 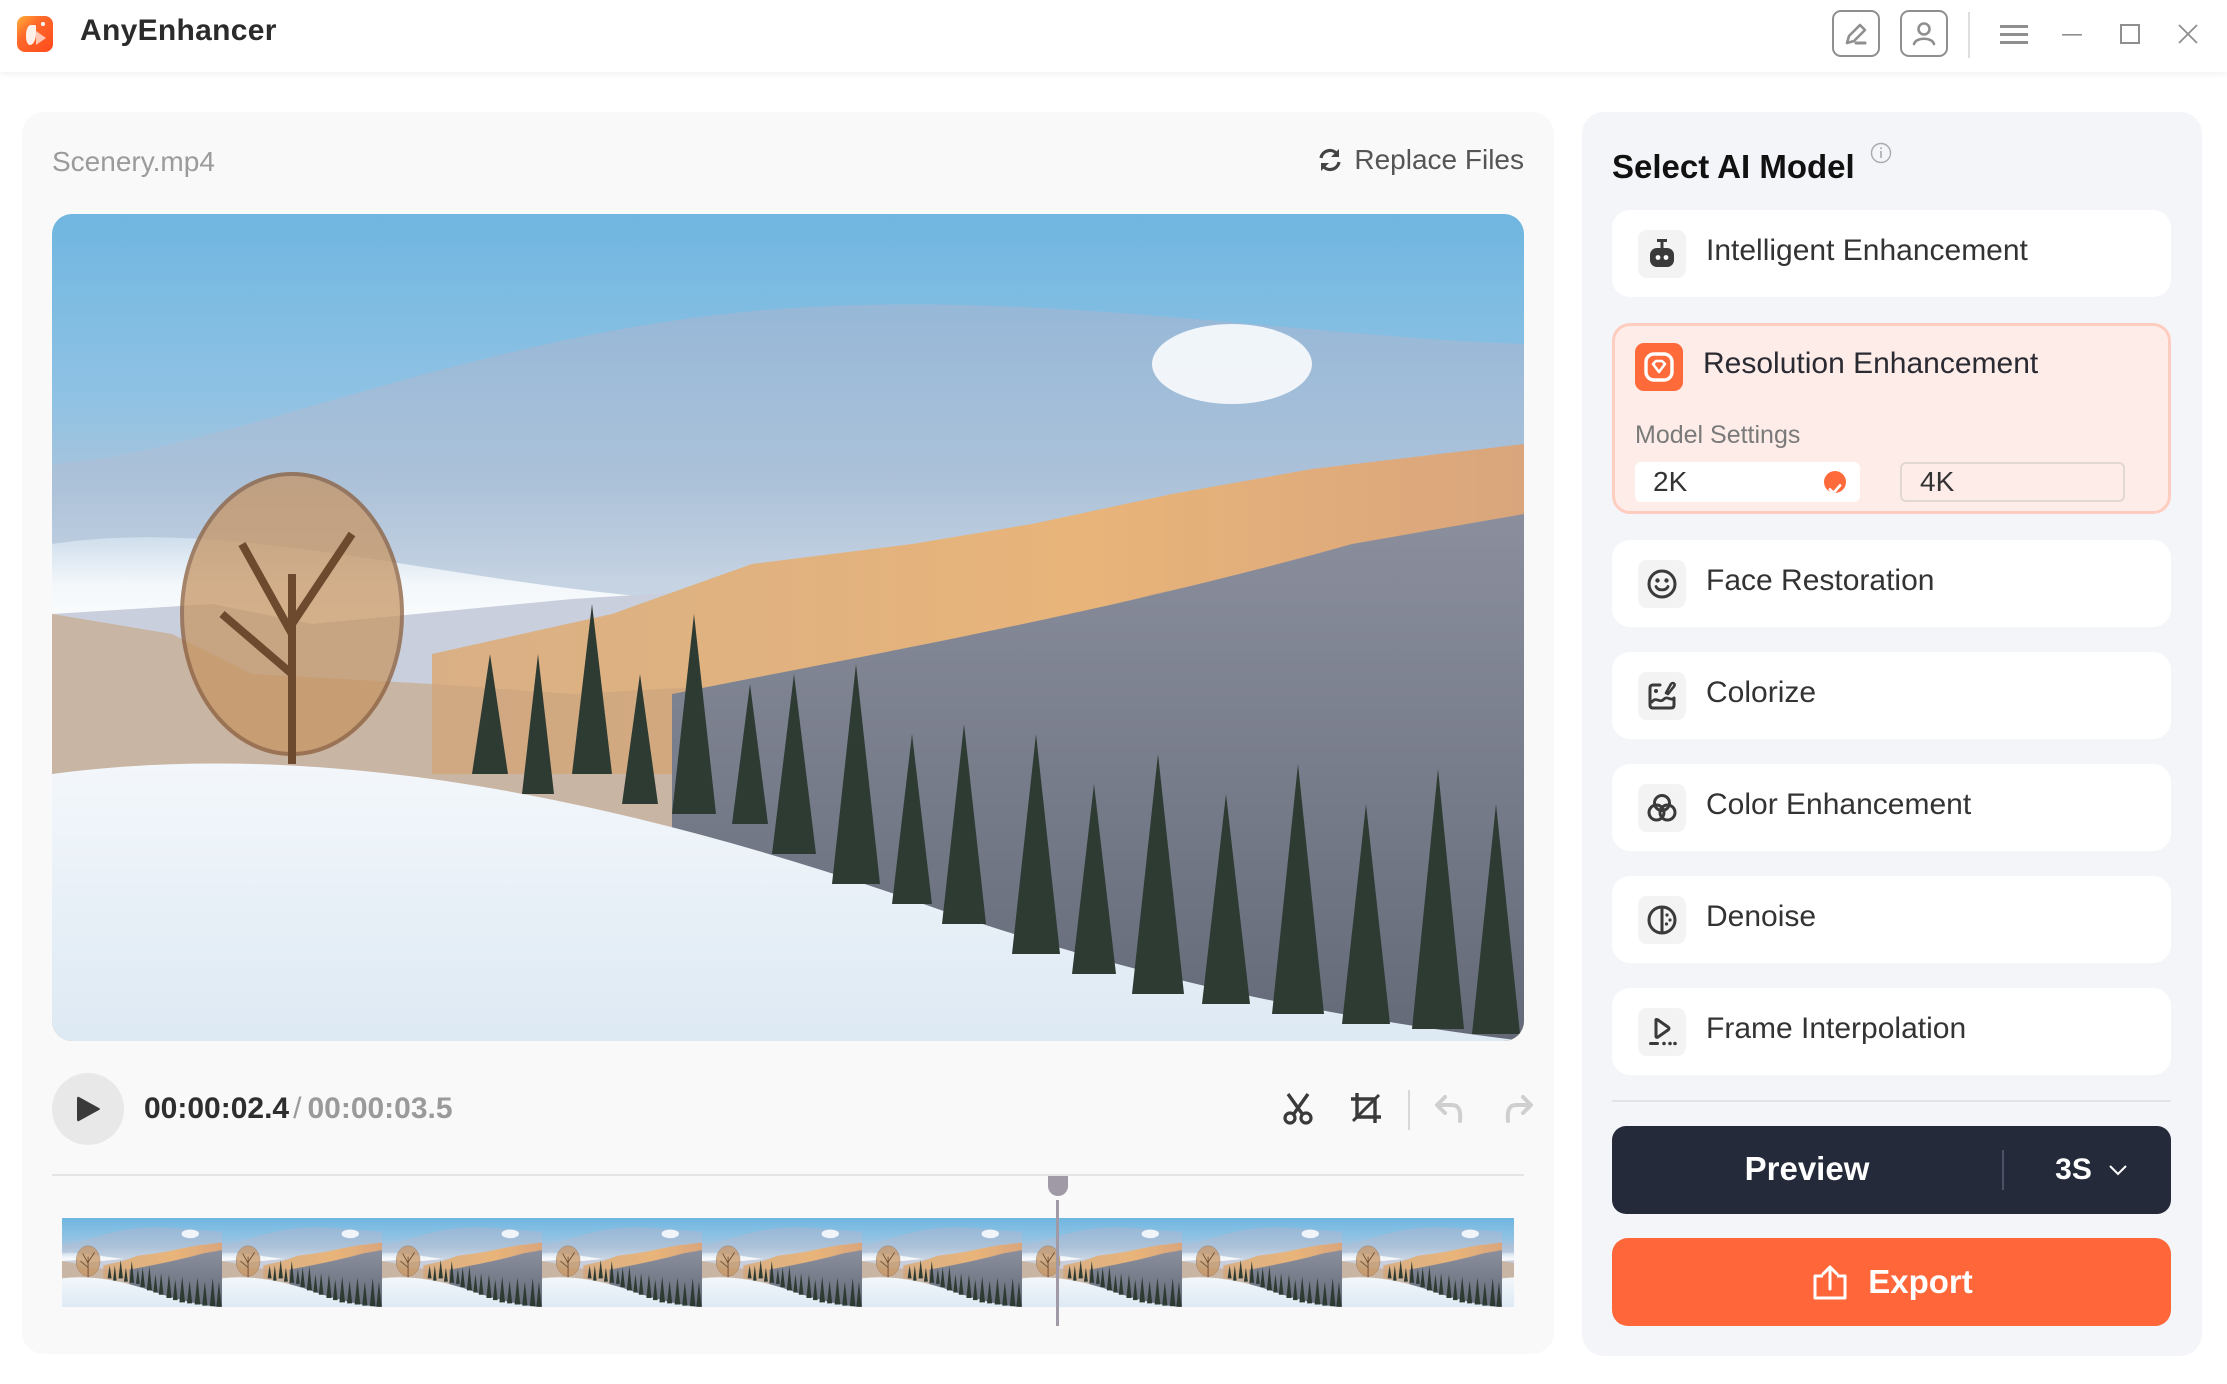 I want to click on export-label: Export, so click(x=1920, y=1281).